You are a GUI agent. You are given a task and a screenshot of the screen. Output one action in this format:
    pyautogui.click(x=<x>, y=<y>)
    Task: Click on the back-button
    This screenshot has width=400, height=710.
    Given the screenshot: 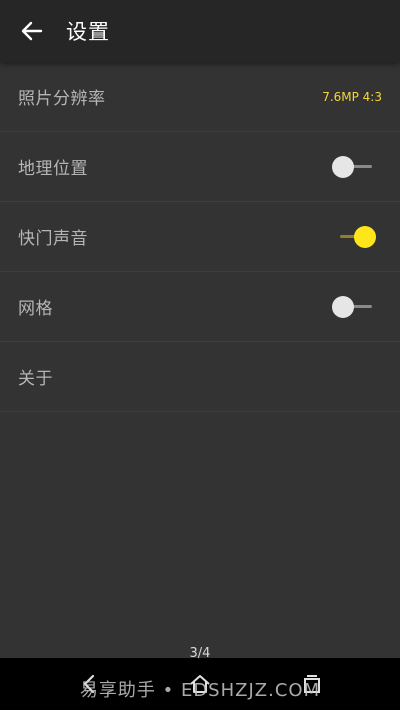 What is the action you would take?
    pyautogui.click(x=32, y=31)
    